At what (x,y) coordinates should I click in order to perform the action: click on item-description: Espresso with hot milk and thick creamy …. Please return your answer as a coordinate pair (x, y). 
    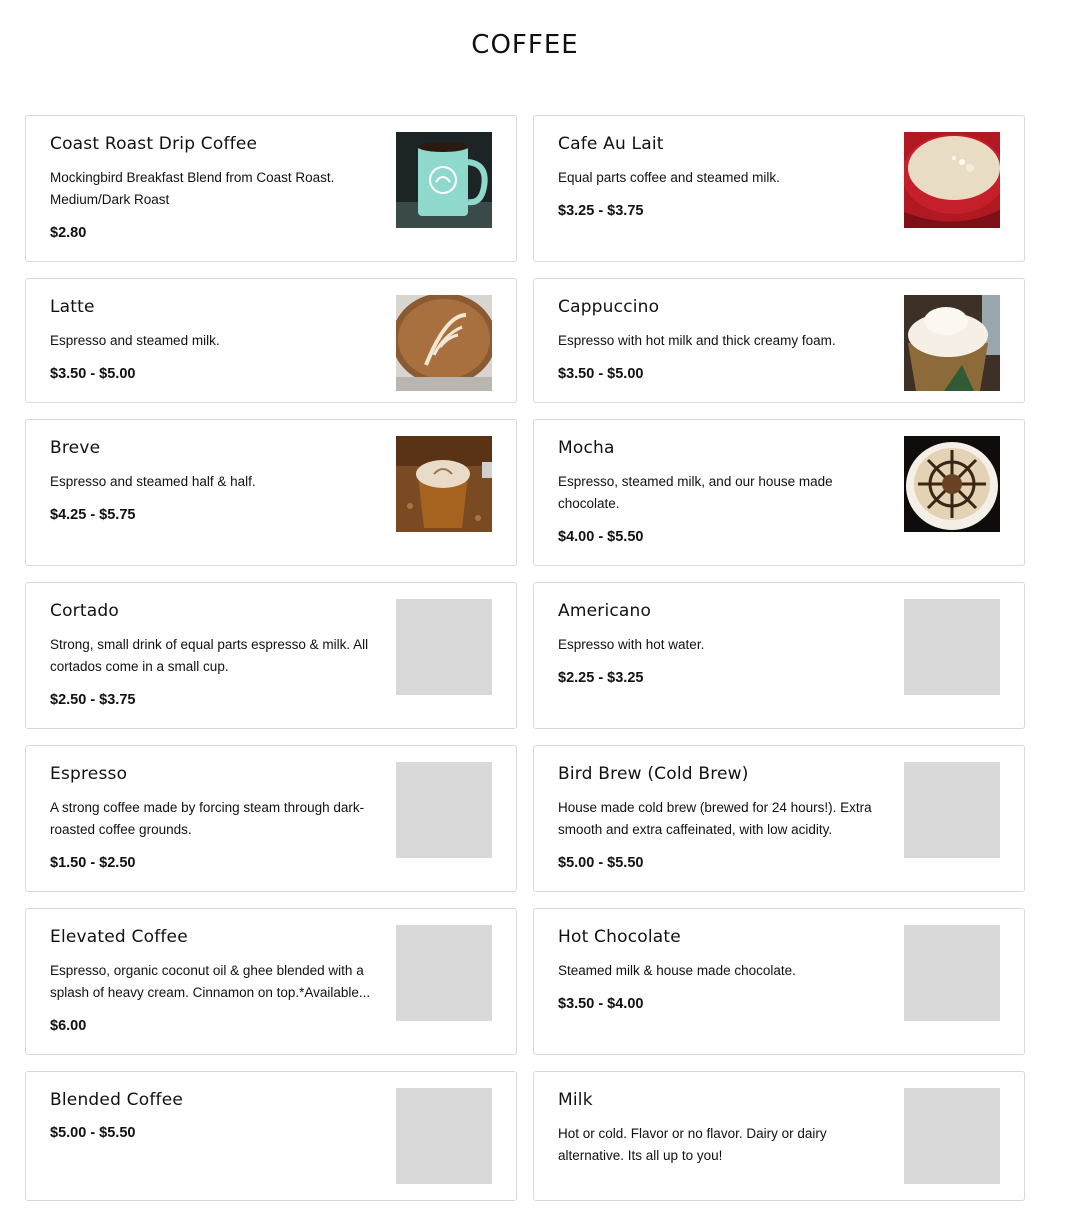
    Looking at the image, I should click on (697, 340).